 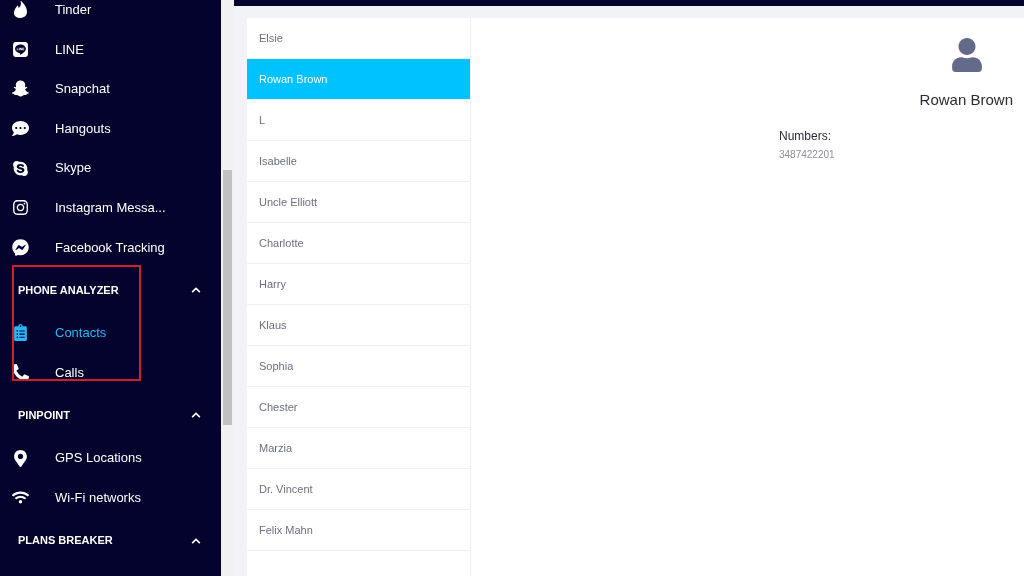 What do you see at coordinates (20, 129) in the screenshot?
I see `quote-bubble-icon` at bounding box center [20, 129].